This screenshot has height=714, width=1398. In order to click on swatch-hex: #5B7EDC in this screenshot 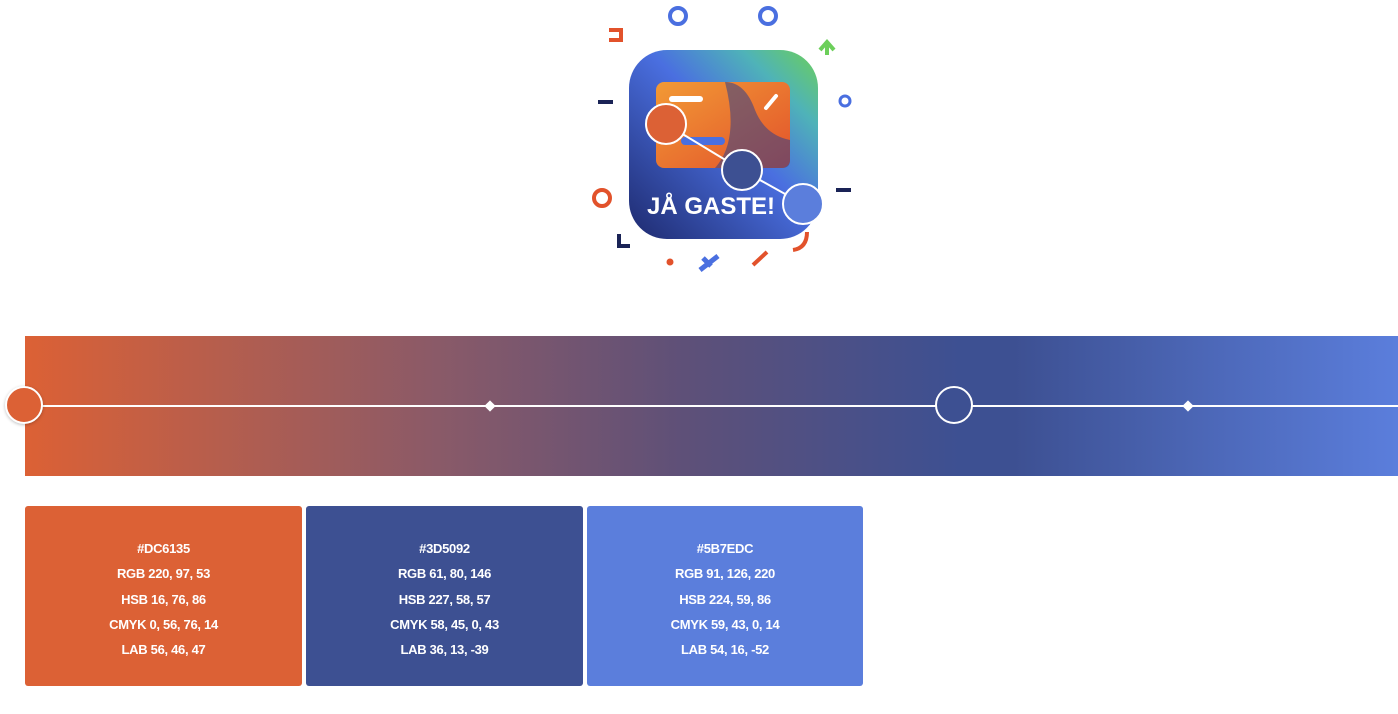, I will do `click(725, 548)`.